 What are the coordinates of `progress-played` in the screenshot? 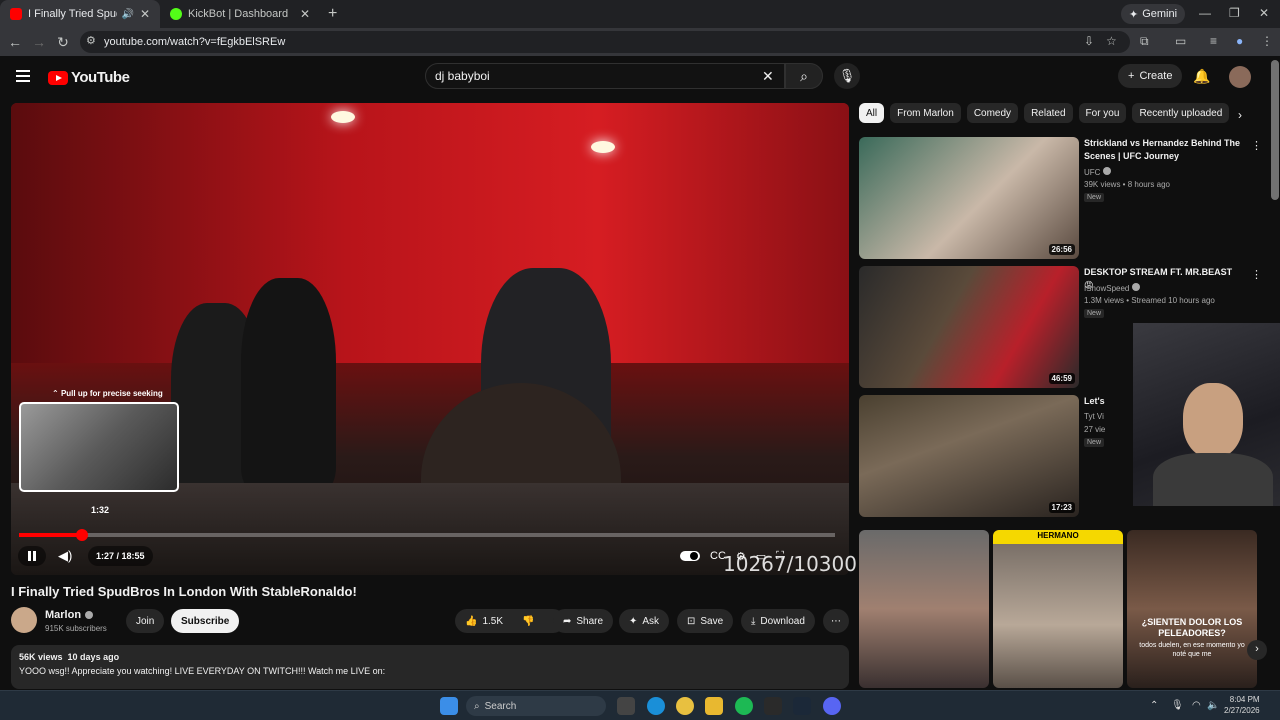 It's located at (50, 535).